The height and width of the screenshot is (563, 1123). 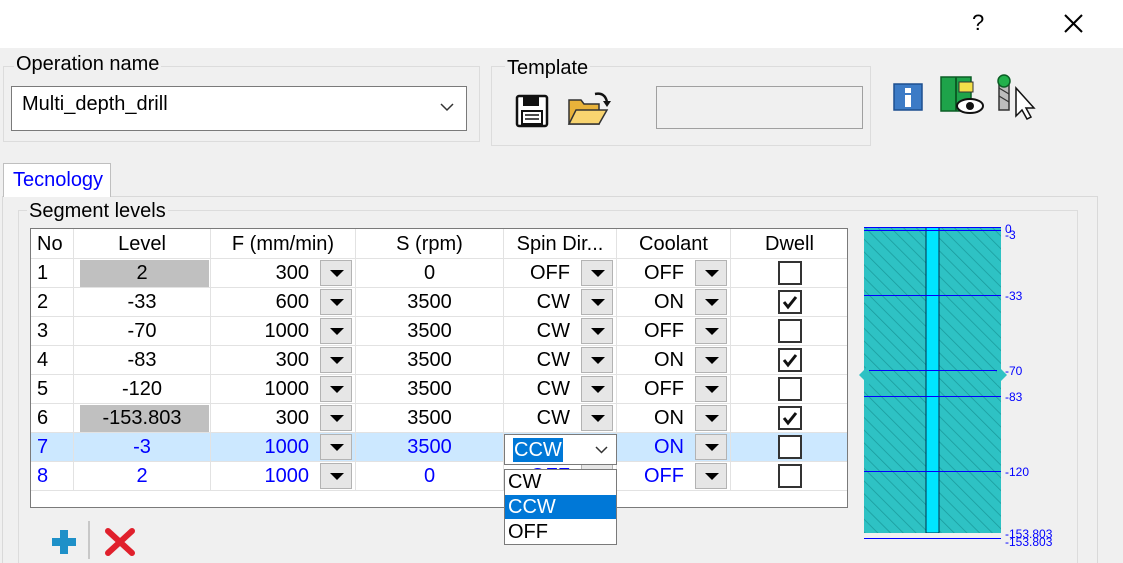 I want to click on table-cell-level: -153.803, so click(x=142, y=418).